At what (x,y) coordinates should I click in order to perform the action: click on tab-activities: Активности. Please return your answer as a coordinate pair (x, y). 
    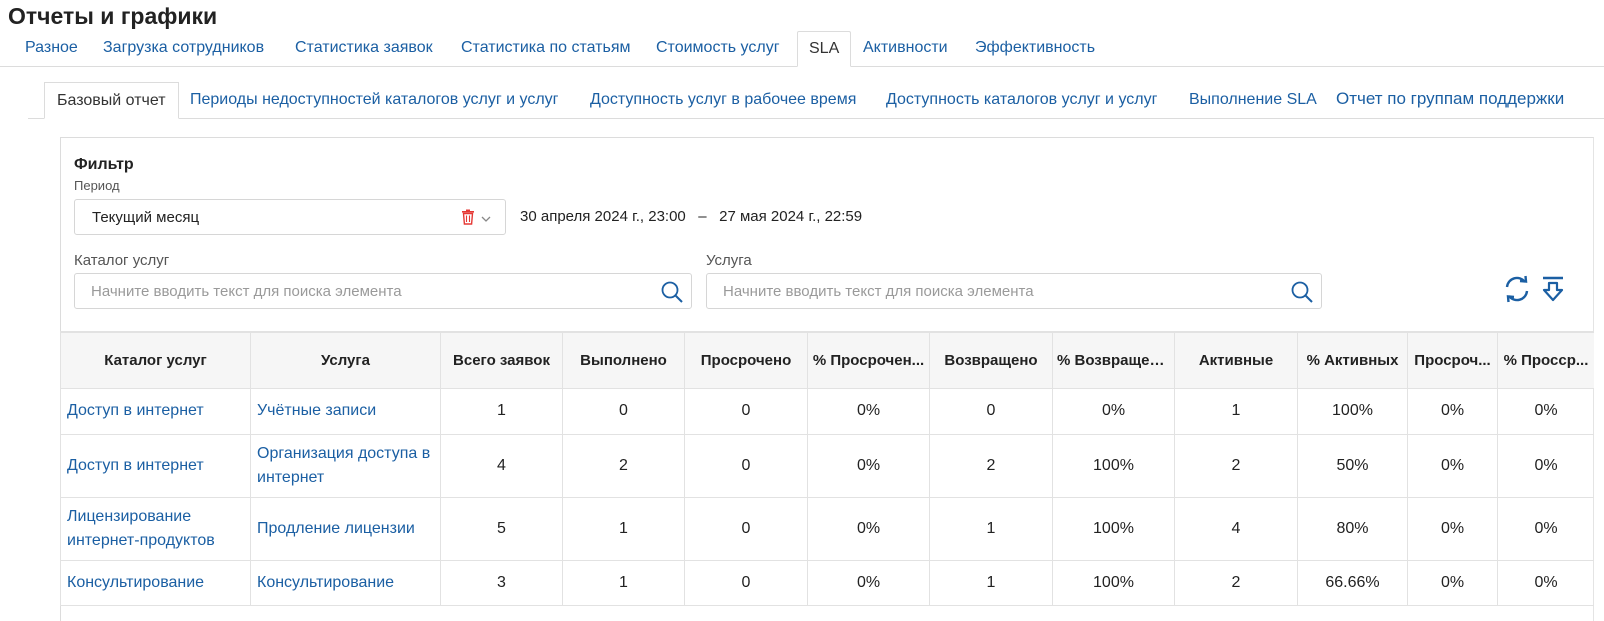
    Looking at the image, I should click on (905, 49).